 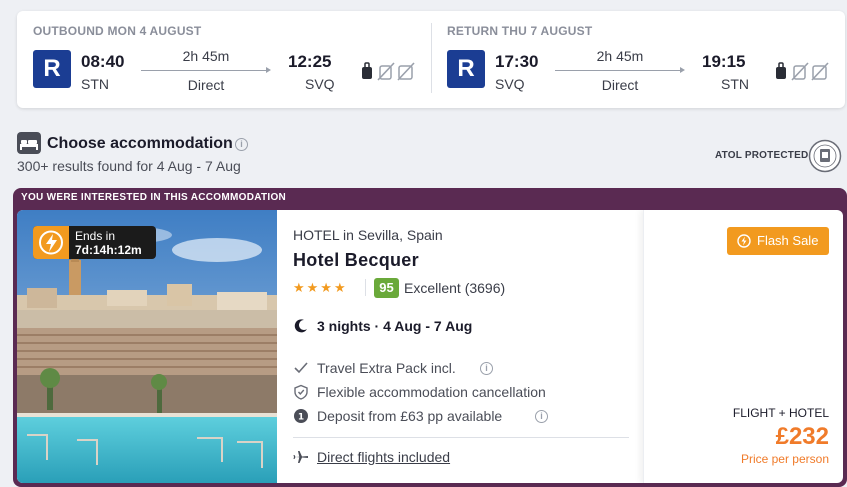 What do you see at coordinates (95, 236) in the screenshot?
I see `countdown-label: Ends in` at bounding box center [95, 236].